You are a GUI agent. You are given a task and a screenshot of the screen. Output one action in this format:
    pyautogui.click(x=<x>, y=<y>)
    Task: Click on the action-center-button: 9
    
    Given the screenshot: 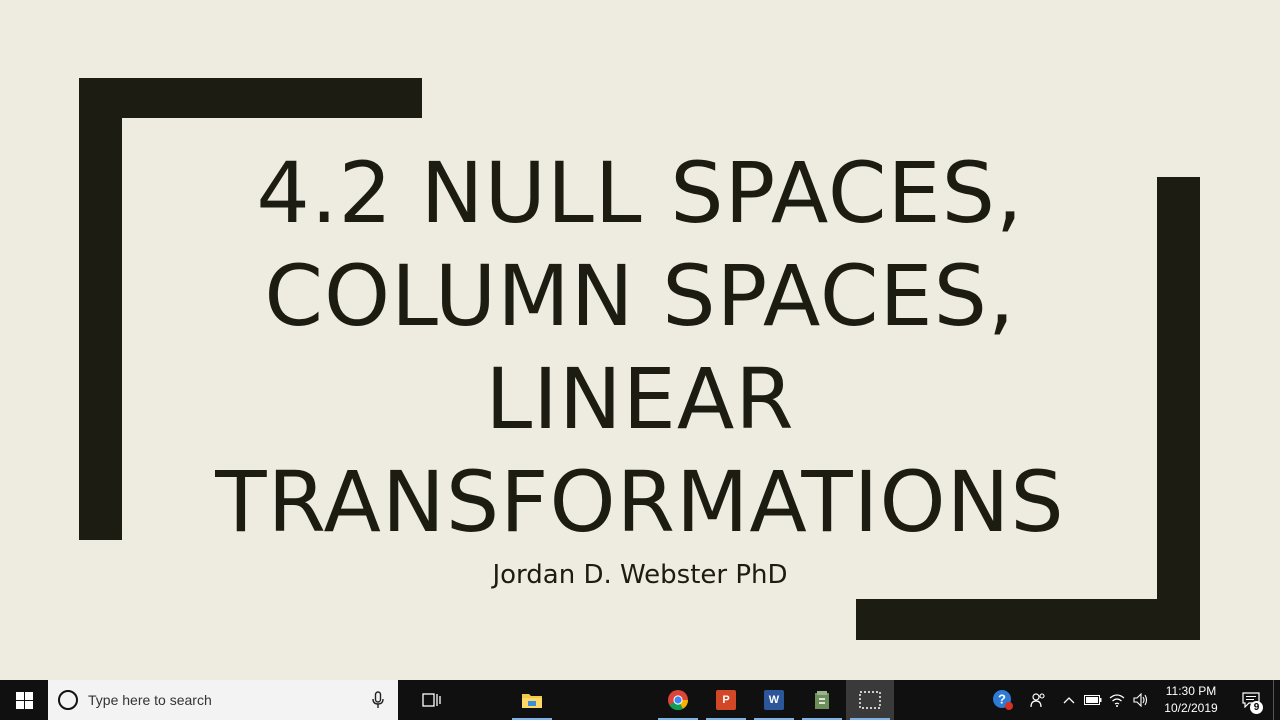 What is the action you would take?
    pyautogui.click(x=1251, y=700)
    